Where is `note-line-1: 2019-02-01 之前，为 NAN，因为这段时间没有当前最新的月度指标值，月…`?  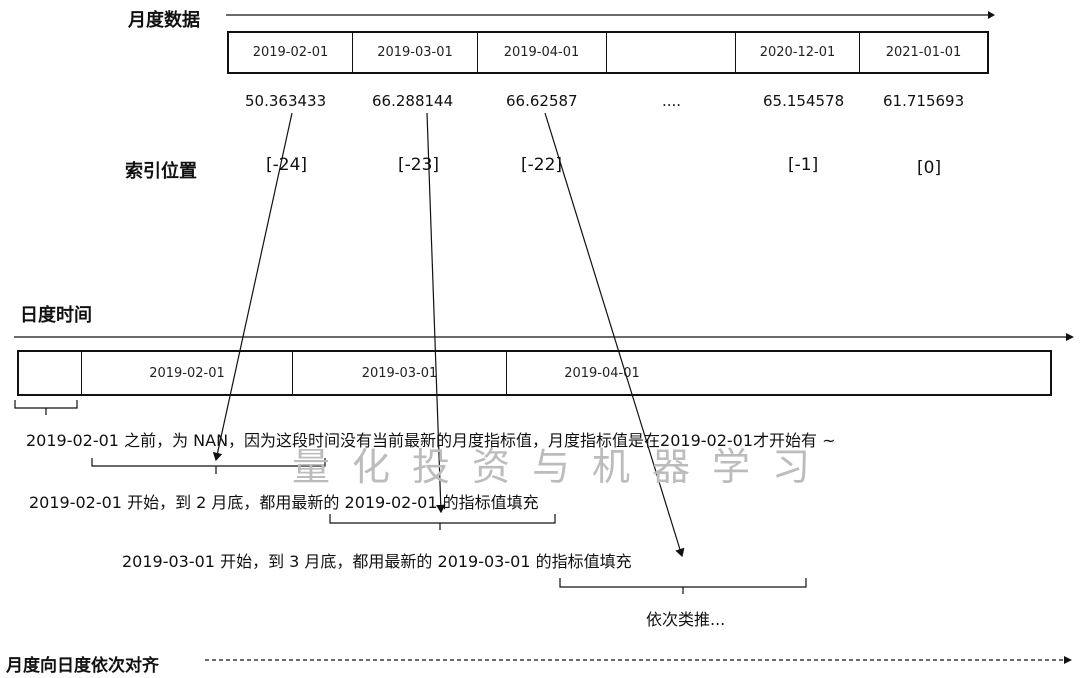 note-line-1: 2019-02-01 之前，为 NAN，因为这段时间没有当前最新的月度指标值，月… is located at coordinates (431, 440).